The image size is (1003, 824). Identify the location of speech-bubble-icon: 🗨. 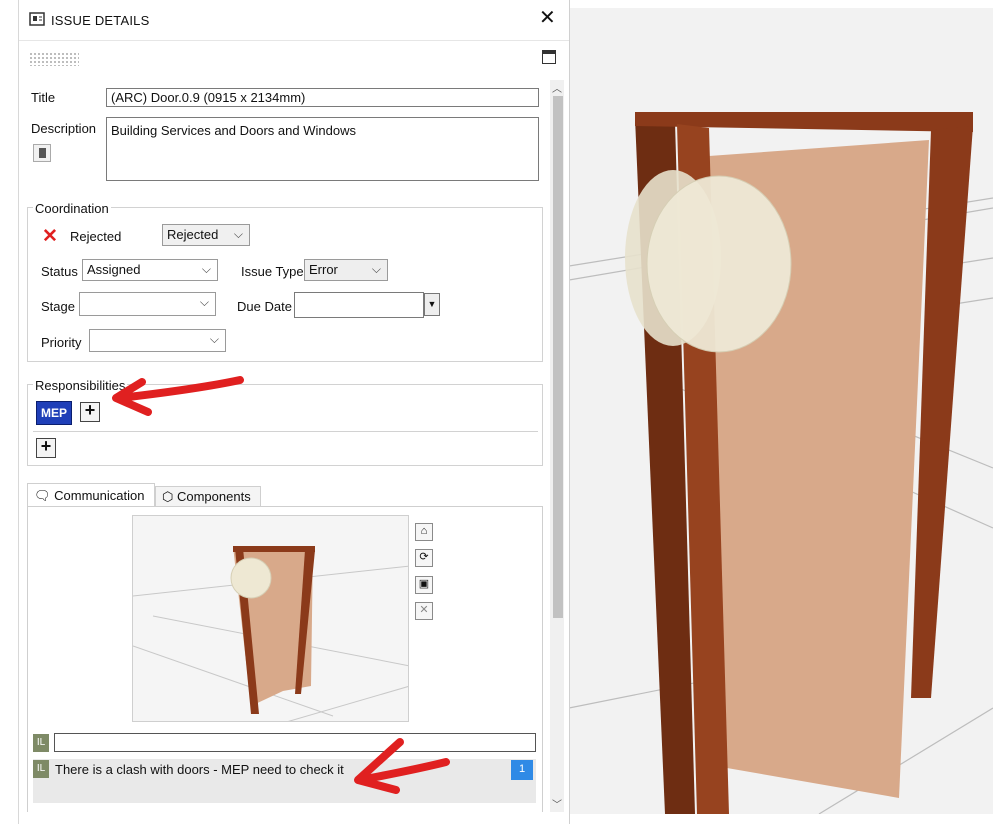
(42, 495).